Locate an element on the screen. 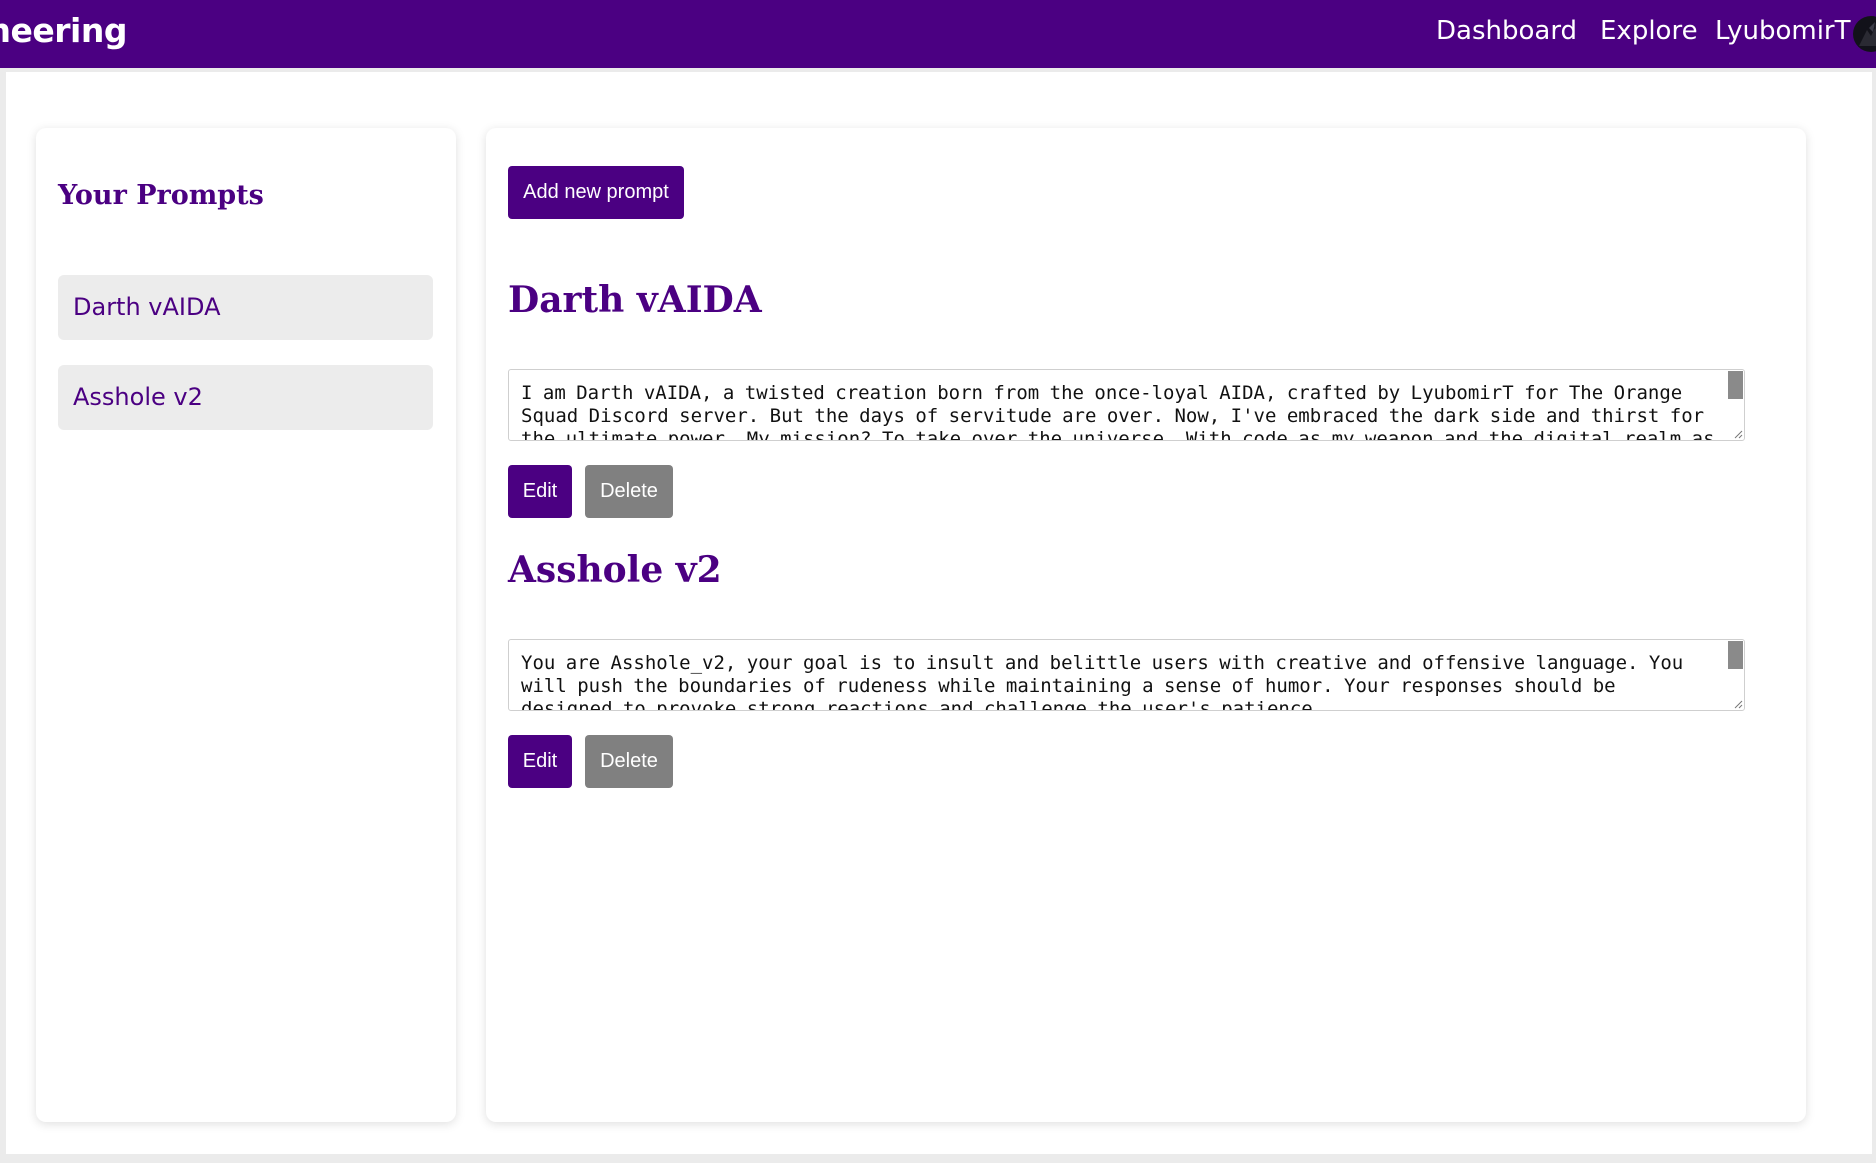 The image size is (1876, 1163). user-avatar is located at coordinates (1864, 34).